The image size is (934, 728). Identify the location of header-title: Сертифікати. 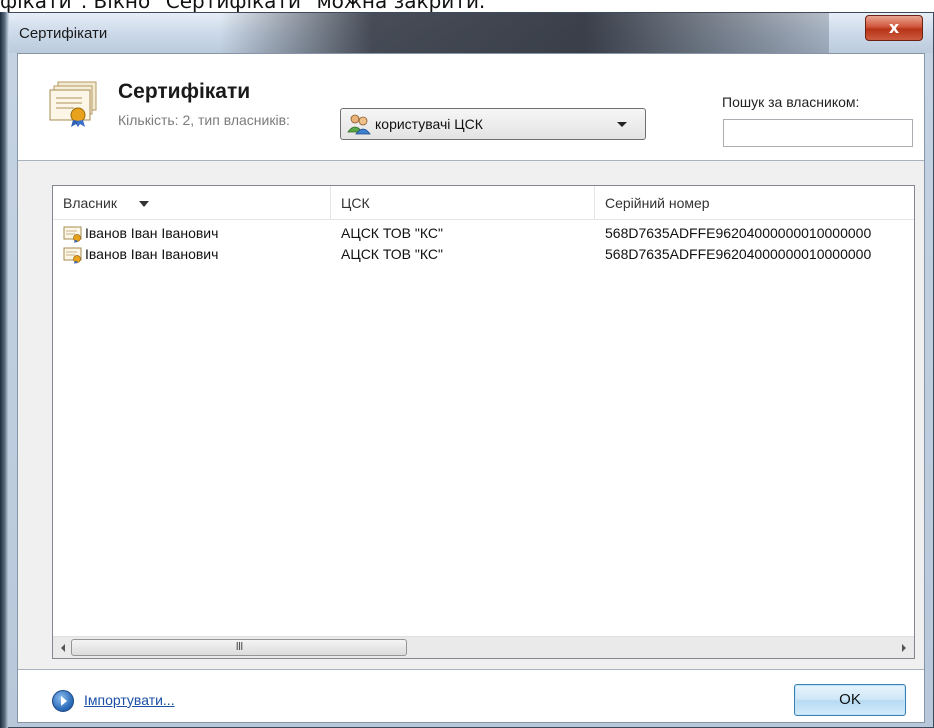
(184, 91).